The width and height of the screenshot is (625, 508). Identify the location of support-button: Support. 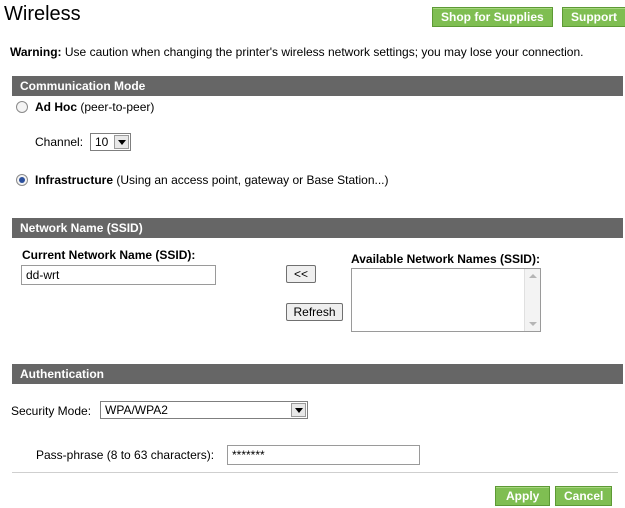
(593, 17).